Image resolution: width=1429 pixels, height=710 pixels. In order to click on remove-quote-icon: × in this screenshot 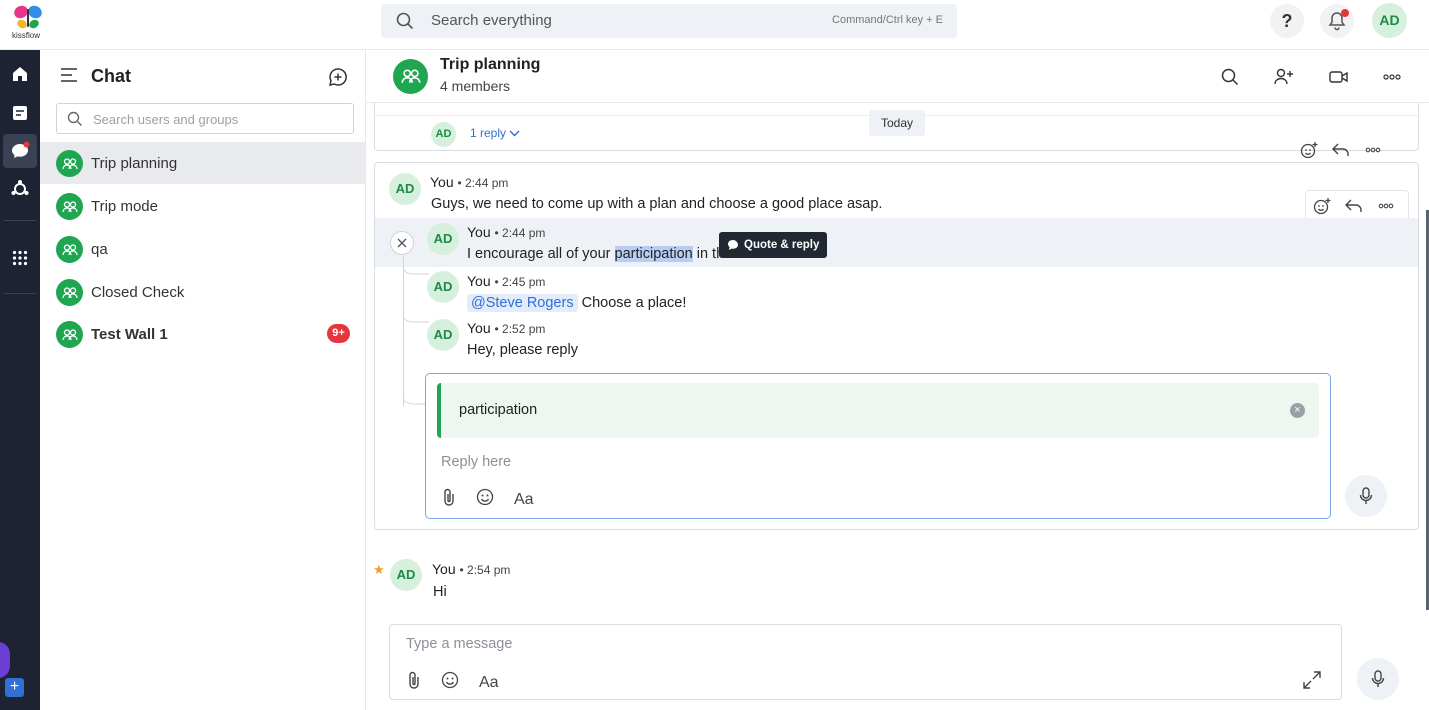, I will do `click(1297, 410)`.